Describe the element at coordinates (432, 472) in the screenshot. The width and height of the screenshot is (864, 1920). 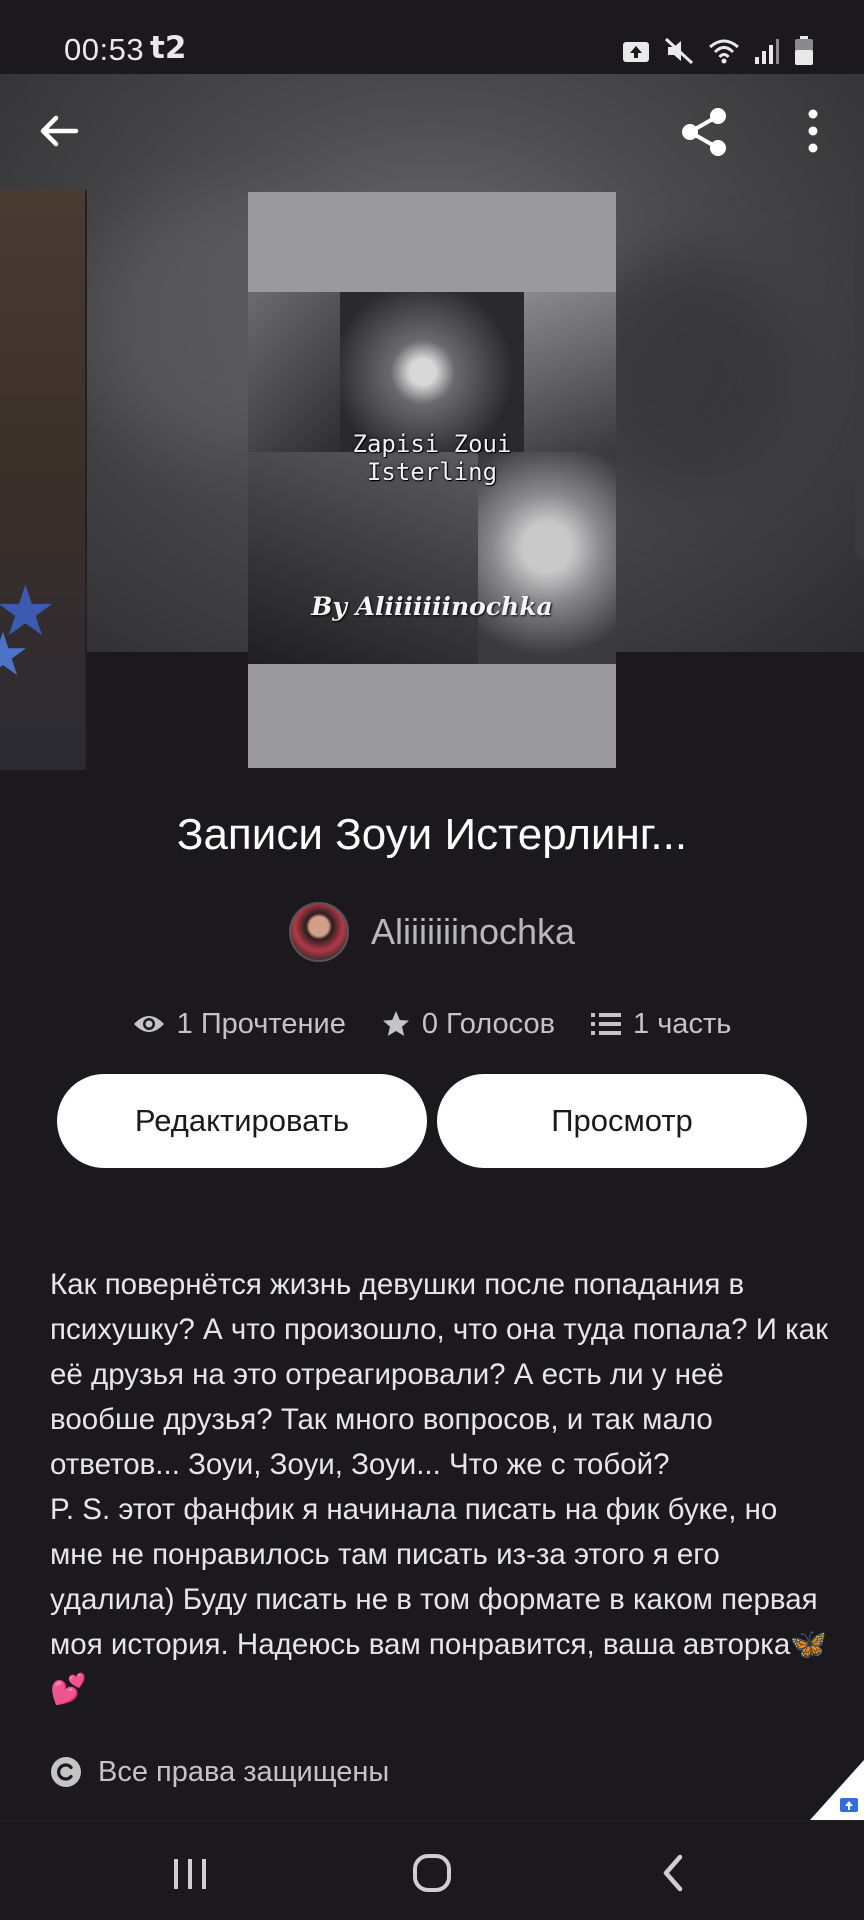
I see `cover-title-line2: Isterling` at that location.